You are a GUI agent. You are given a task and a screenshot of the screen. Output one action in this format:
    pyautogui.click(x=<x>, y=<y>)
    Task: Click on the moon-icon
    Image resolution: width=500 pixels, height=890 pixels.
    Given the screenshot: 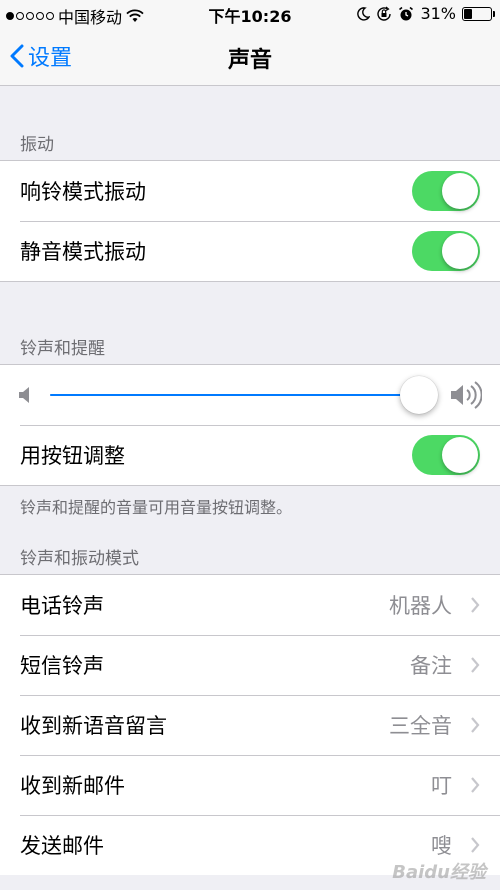 What is the action you would take?
    pyautogui.click(x=364, y=13)
    